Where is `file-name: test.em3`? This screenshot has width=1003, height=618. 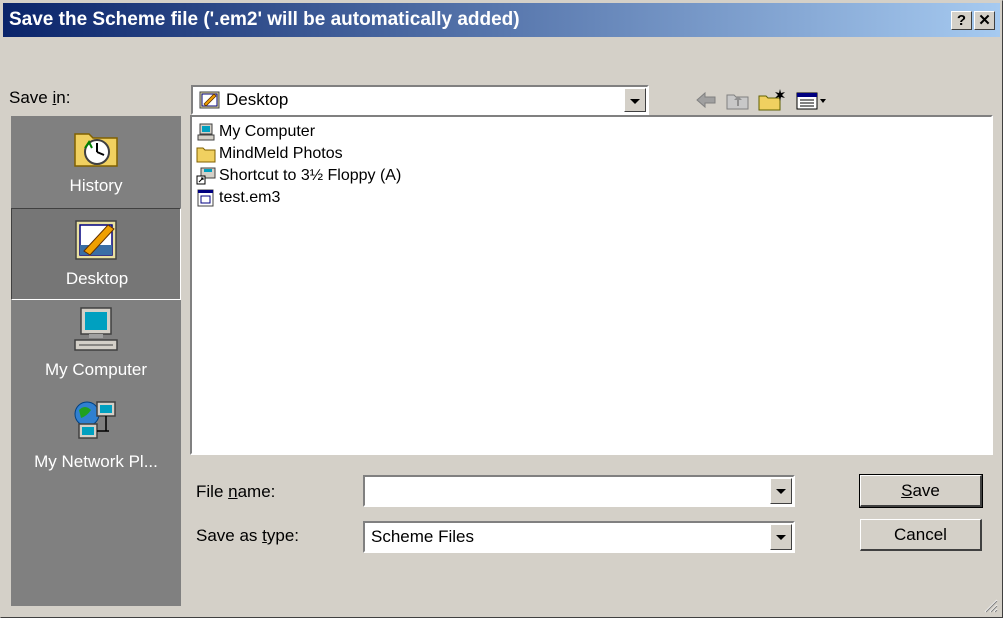 file-name: test.em3 is located at coordinates (250, 197).